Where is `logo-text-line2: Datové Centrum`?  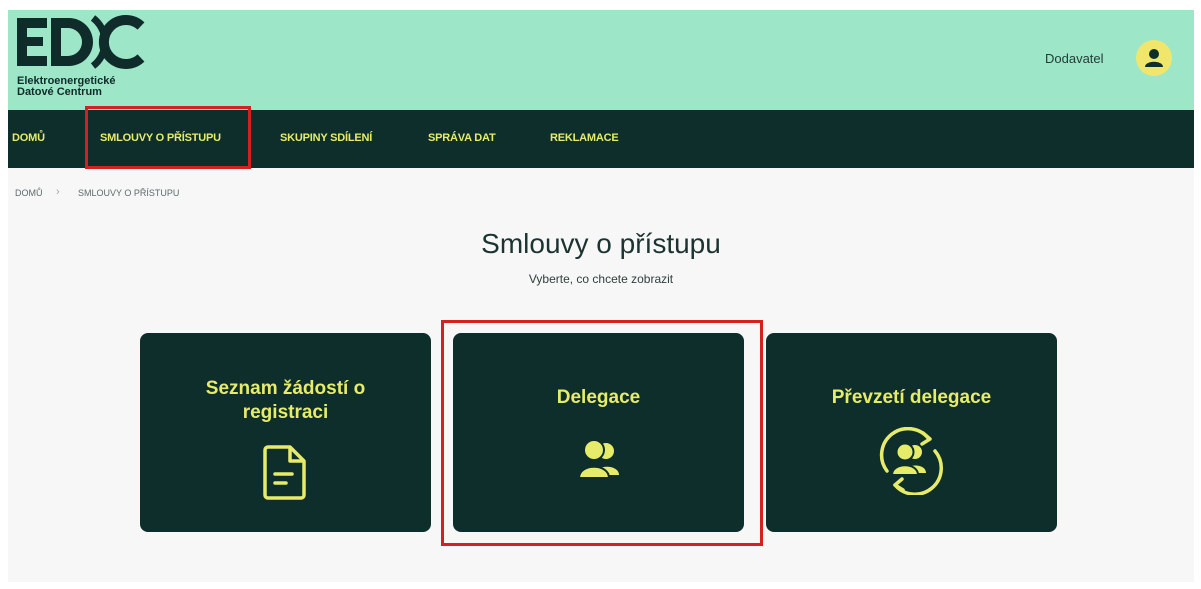 logo-text-line2: Datové Centrum is located at coordinates (59, 92).